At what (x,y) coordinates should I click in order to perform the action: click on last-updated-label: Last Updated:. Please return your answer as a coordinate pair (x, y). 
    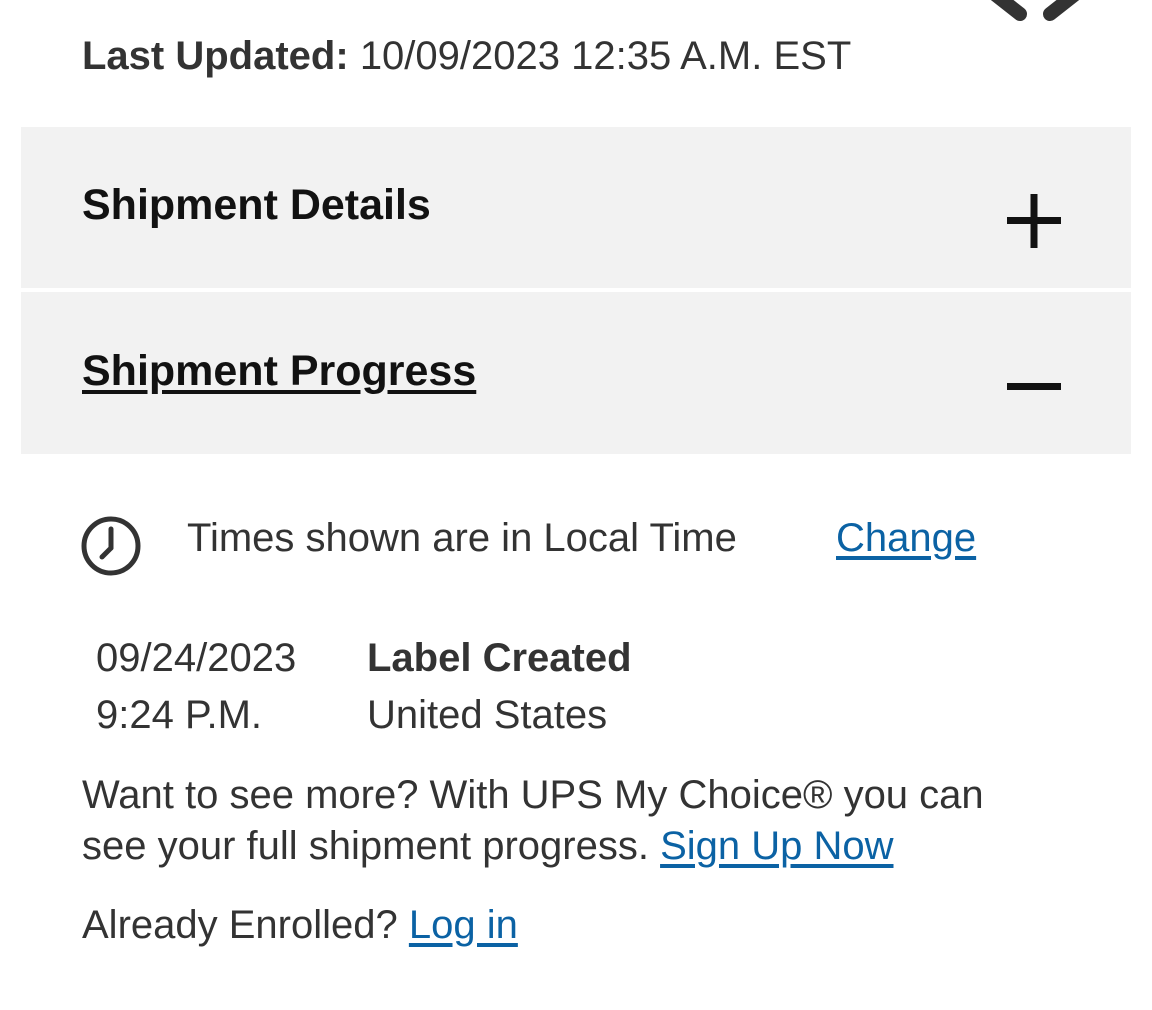
    Looking at the image, I should click on (215, 56).